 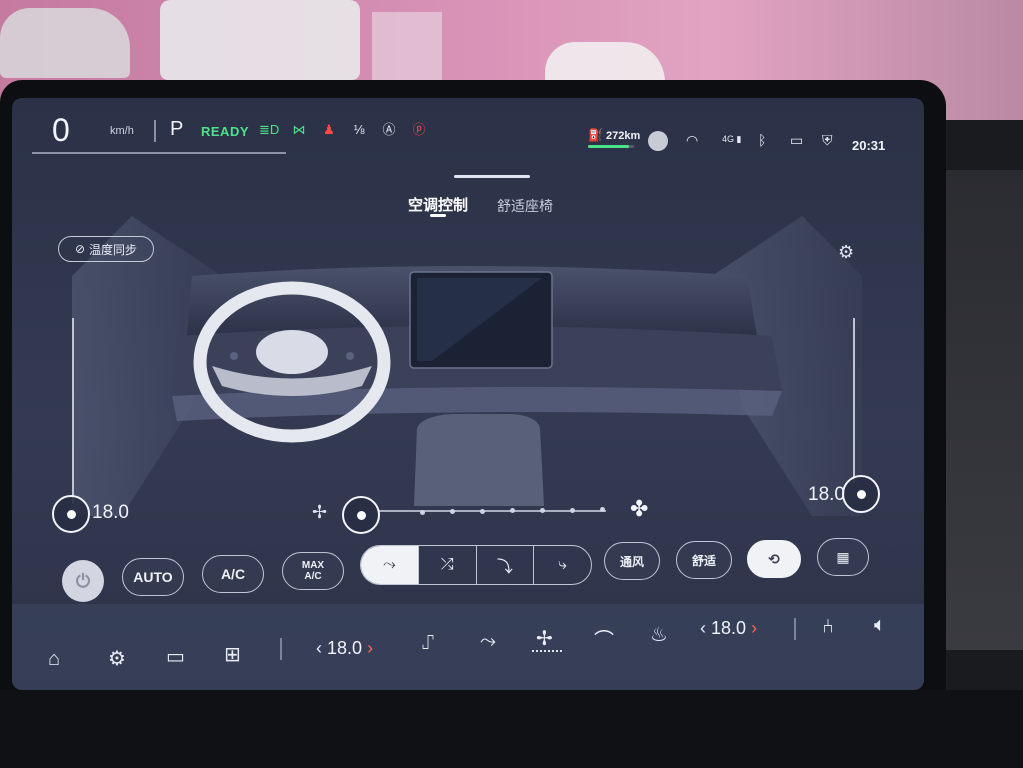 What do you see at coordinates (854, 400) in the screenshot?
I see `right-temp-slider-track` at bounding box center [854, 400].